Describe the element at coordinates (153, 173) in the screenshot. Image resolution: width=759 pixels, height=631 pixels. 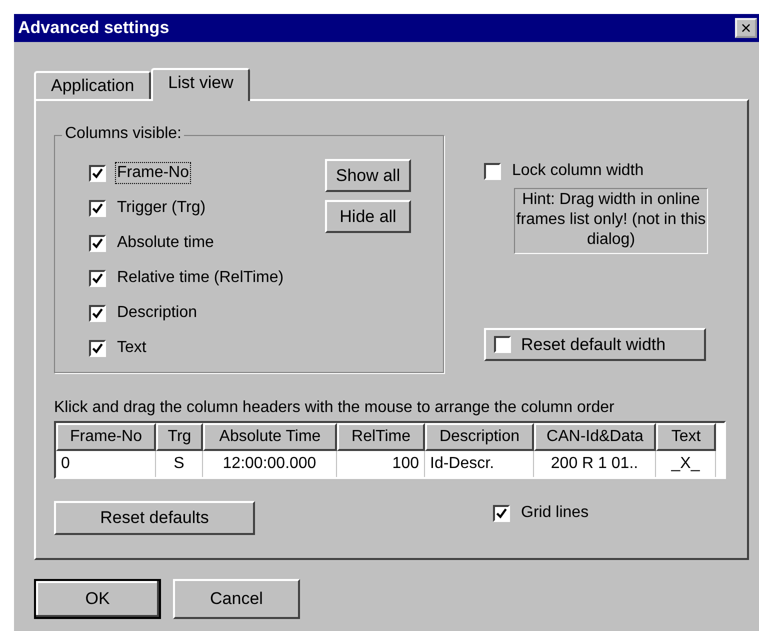
I see `checkbox-label: Frame-No` at that location.